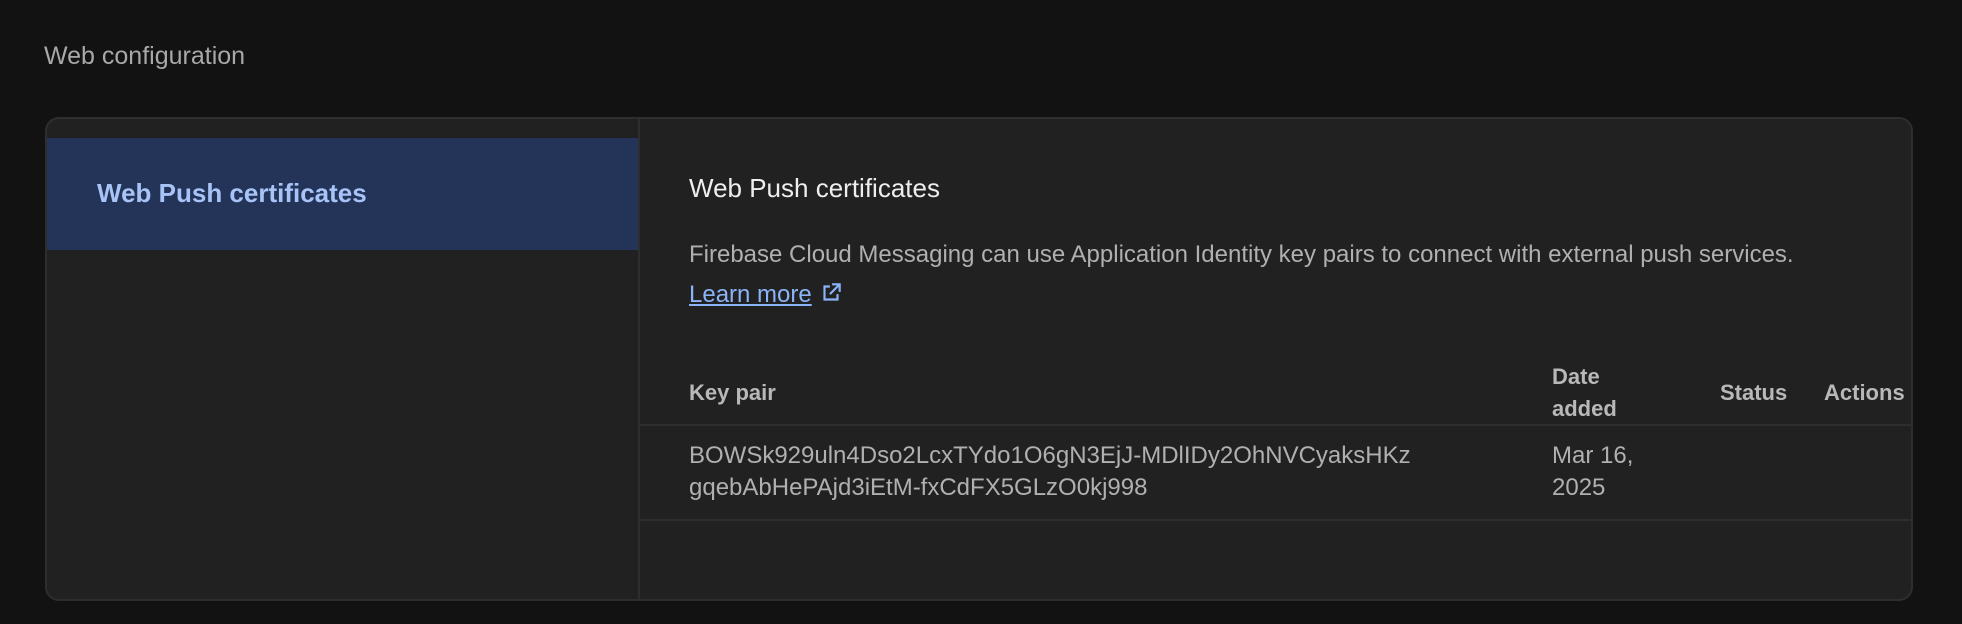 This screenshot has width=1962, height=624. I want to click on column-header-date-added: Date added, so click(1584, 393).